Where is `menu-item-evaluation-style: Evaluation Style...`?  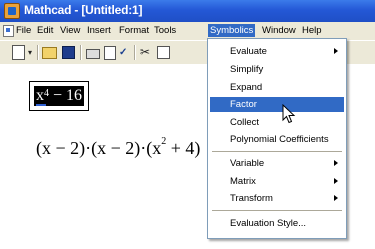 menu-item-evaluation-style: Evaluation Style... is located at coordinates (277, 223).